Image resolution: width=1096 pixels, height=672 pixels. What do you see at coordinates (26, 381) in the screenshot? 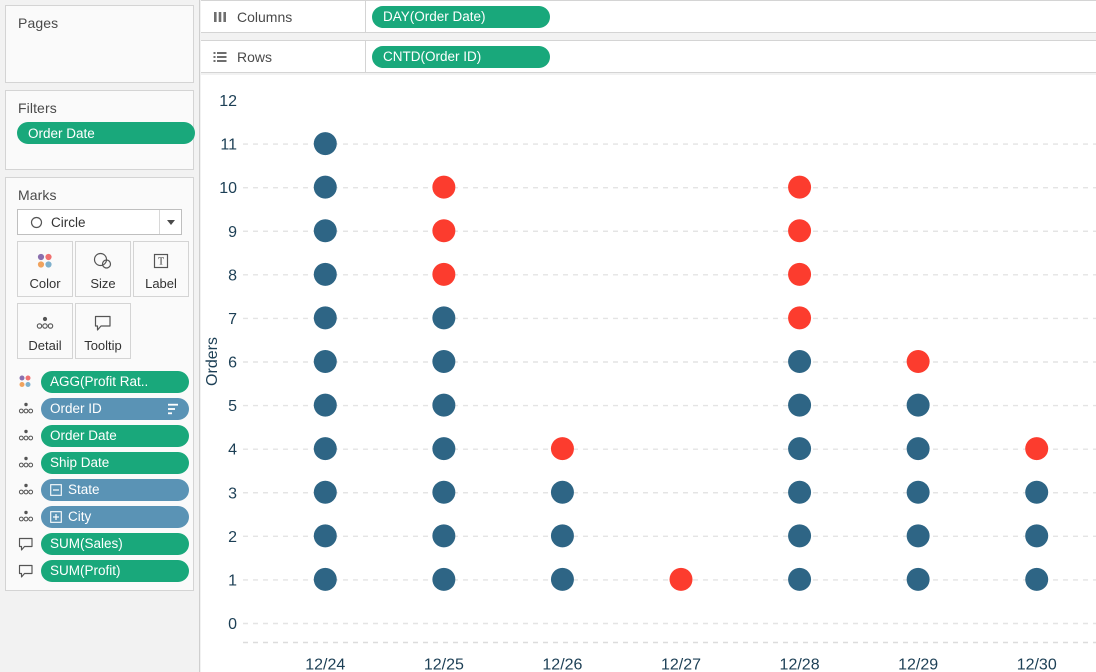
I see `color-palette-icon` at bounding box center [26, 381].